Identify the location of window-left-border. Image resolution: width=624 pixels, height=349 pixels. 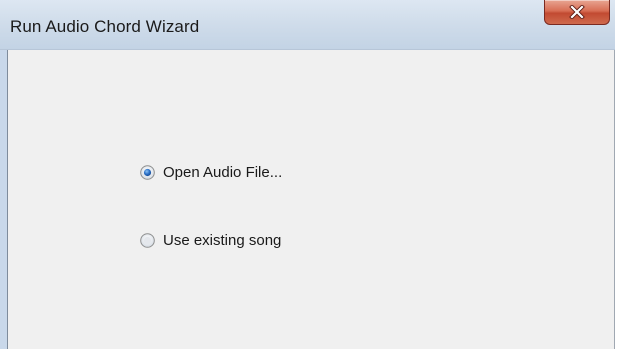
(4, 199).